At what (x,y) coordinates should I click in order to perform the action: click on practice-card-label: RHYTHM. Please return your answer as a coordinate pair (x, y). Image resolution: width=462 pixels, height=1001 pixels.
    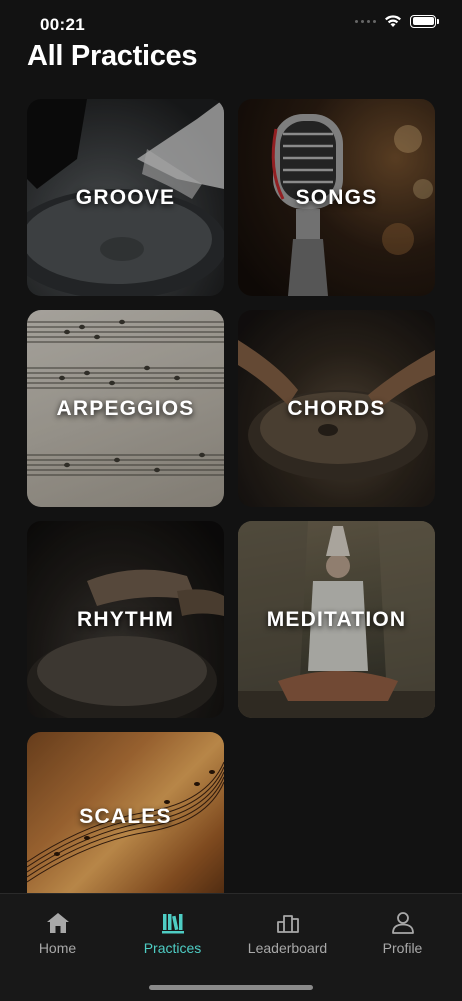
    Looking at the image, I should click on (125, 619).